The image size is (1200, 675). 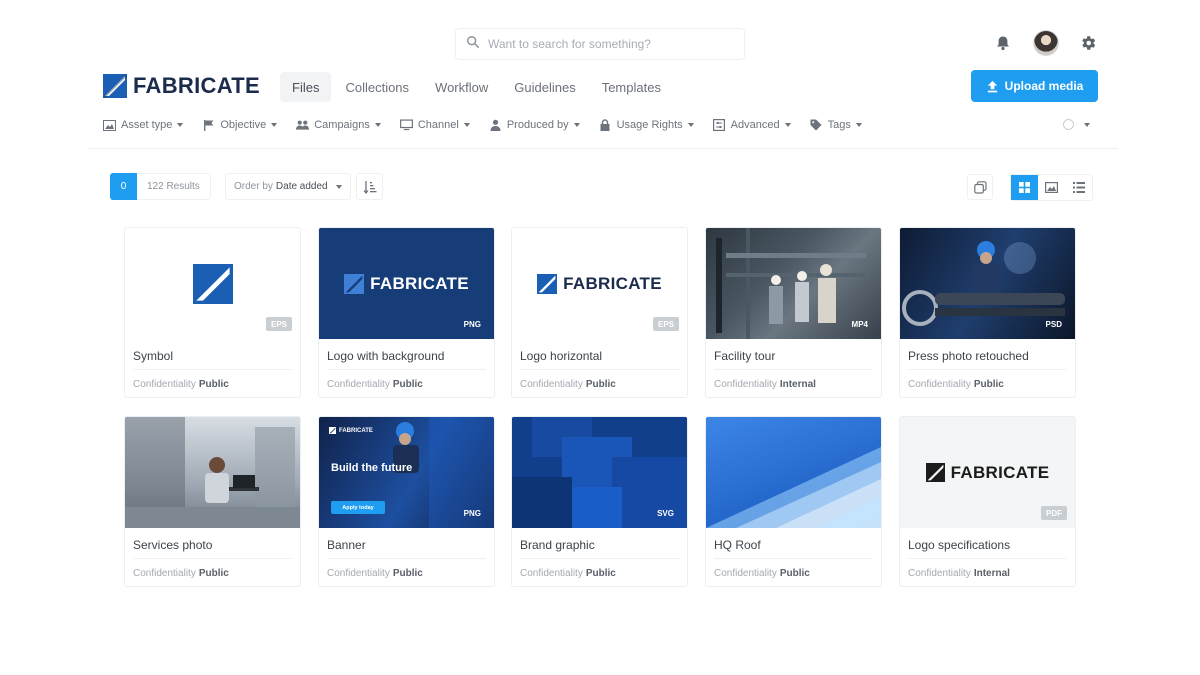 I want to click on image-view-button, so click(x=1051, y=187).